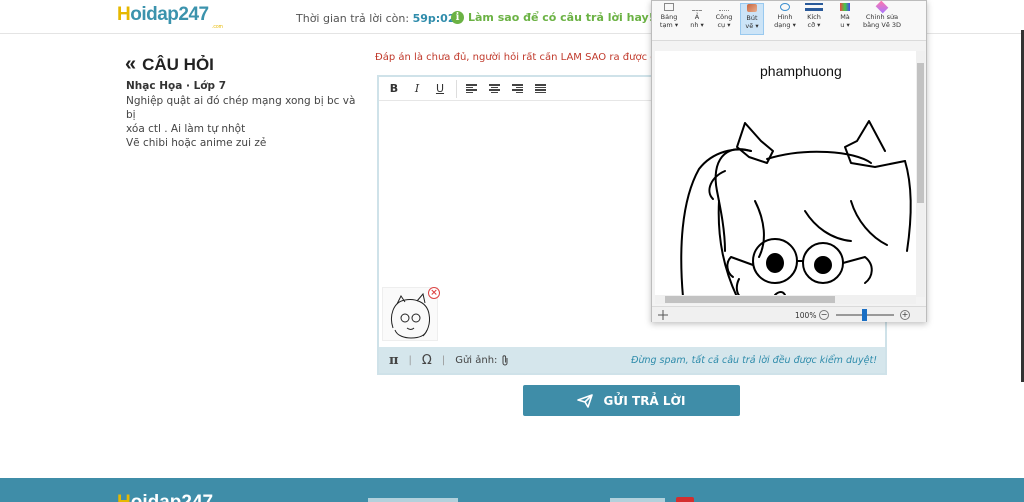 The image size is (1024, 502). I want to click on paperclip-icon, so click(505, 360).